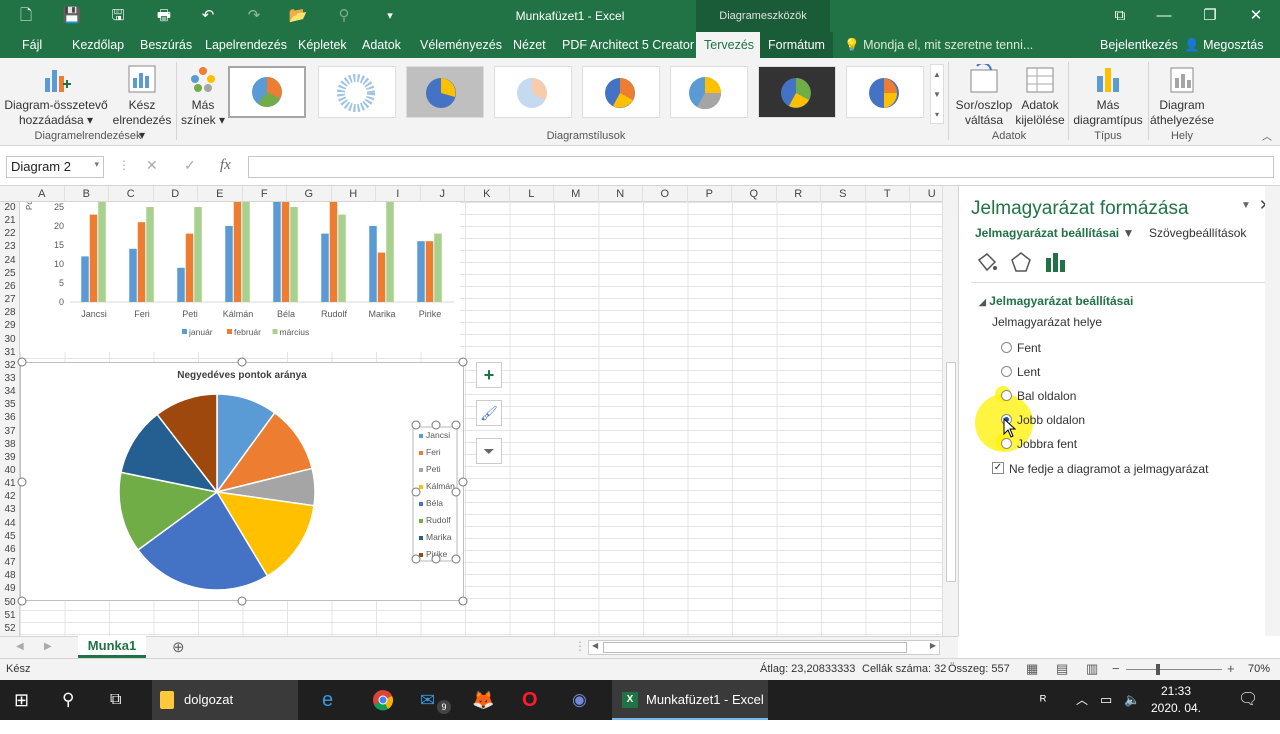  I want to click on add-chart-element-button: Diagram-összetevő hozzáadása ▾, so click(56, 96).